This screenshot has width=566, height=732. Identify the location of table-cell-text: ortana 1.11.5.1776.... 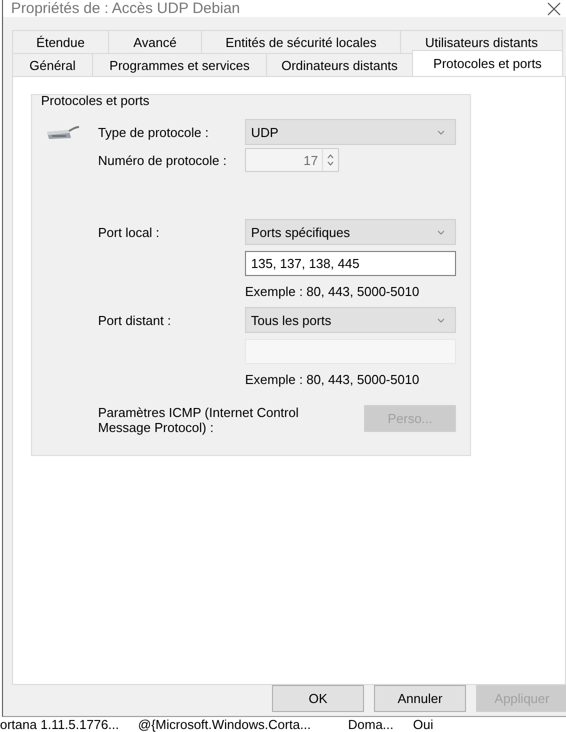
(60, 724).